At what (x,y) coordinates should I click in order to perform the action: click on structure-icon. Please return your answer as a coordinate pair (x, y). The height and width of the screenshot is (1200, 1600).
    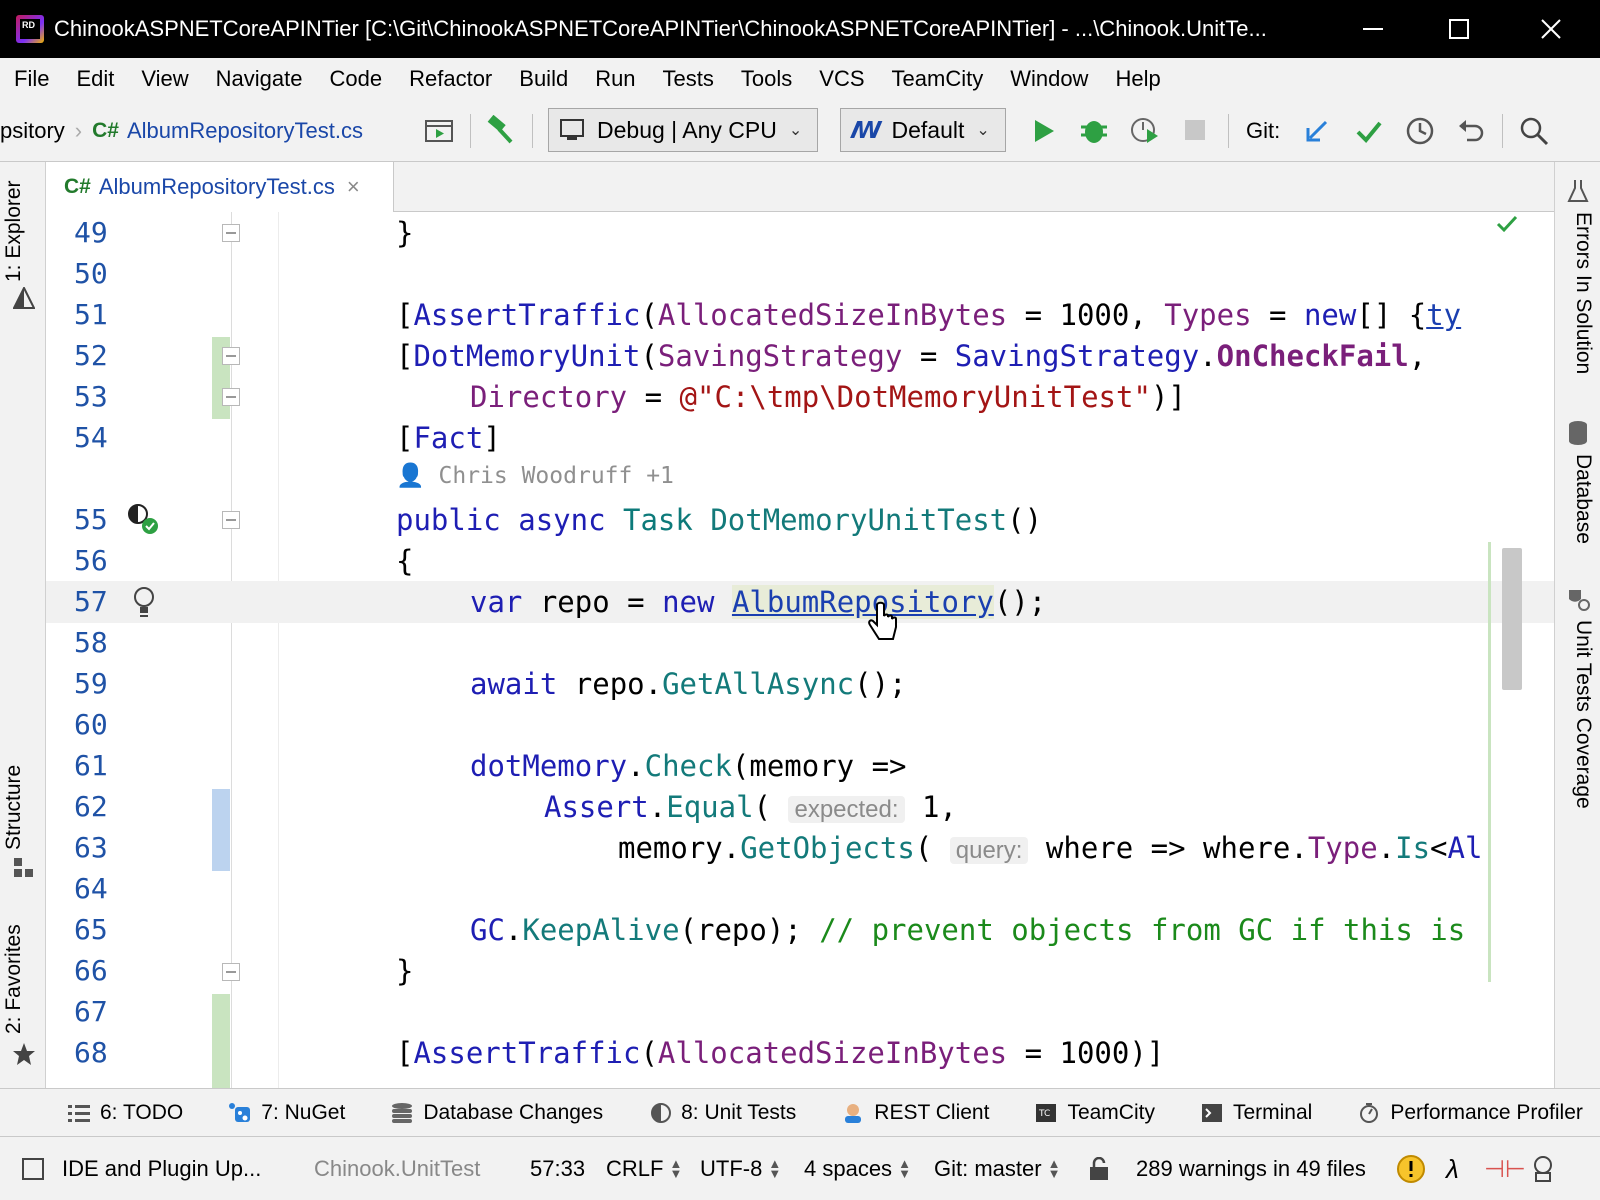
    Looking at the image, I should click on (24, 868).